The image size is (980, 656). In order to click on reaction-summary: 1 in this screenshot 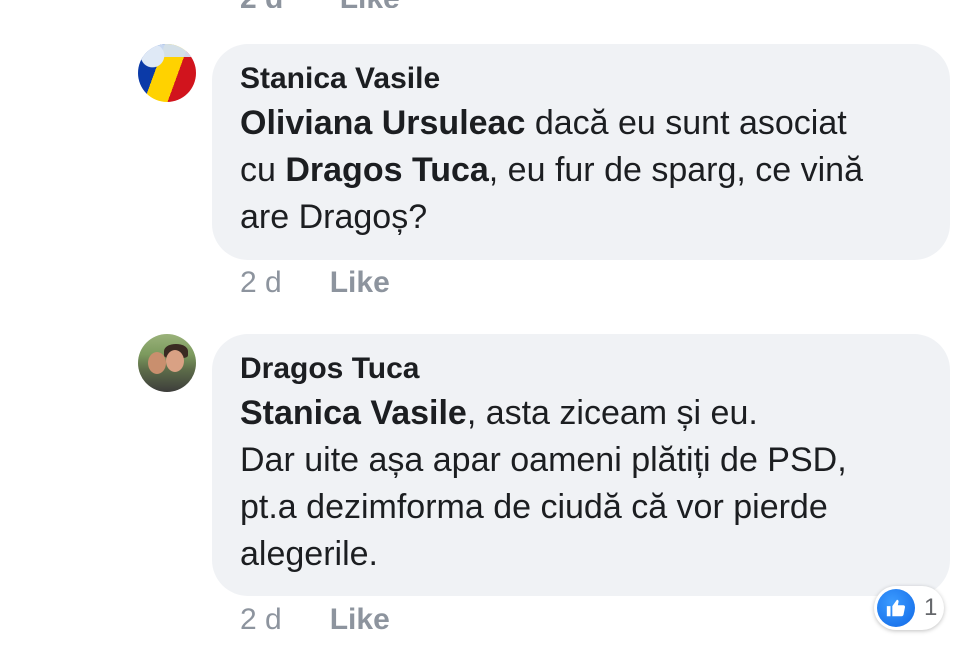, I will do `click(909, 608)`.